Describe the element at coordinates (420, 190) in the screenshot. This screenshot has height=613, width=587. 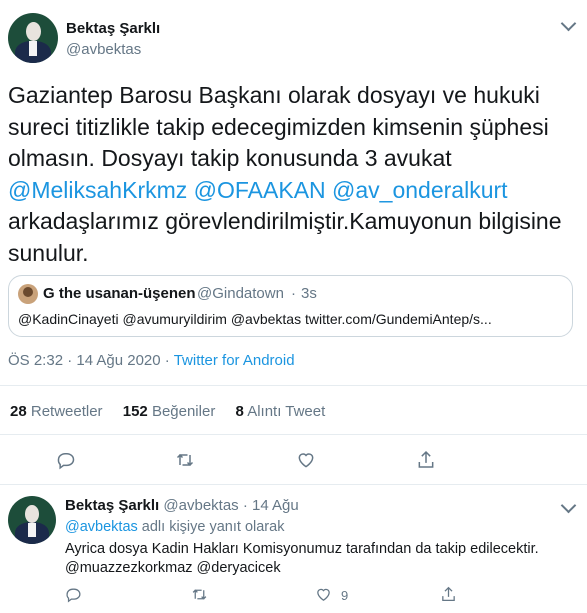
I see `mention-link: @av_onderalkurt` at that location.